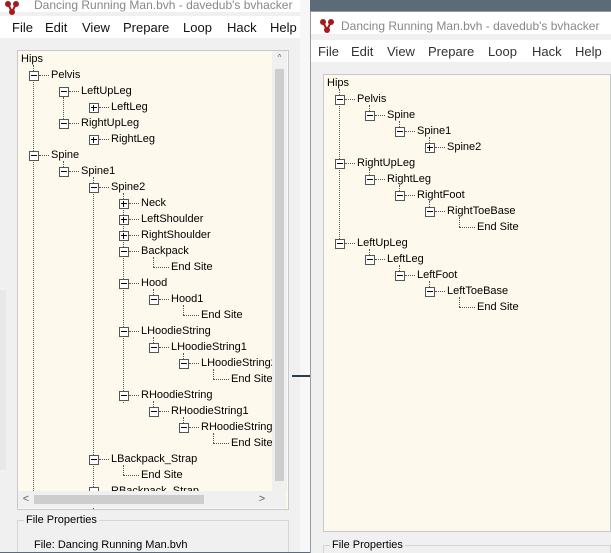 The width and height of the screenshot is (611, 553). I want to click on horizontal-scrollbar: < >, so click(152, 499).